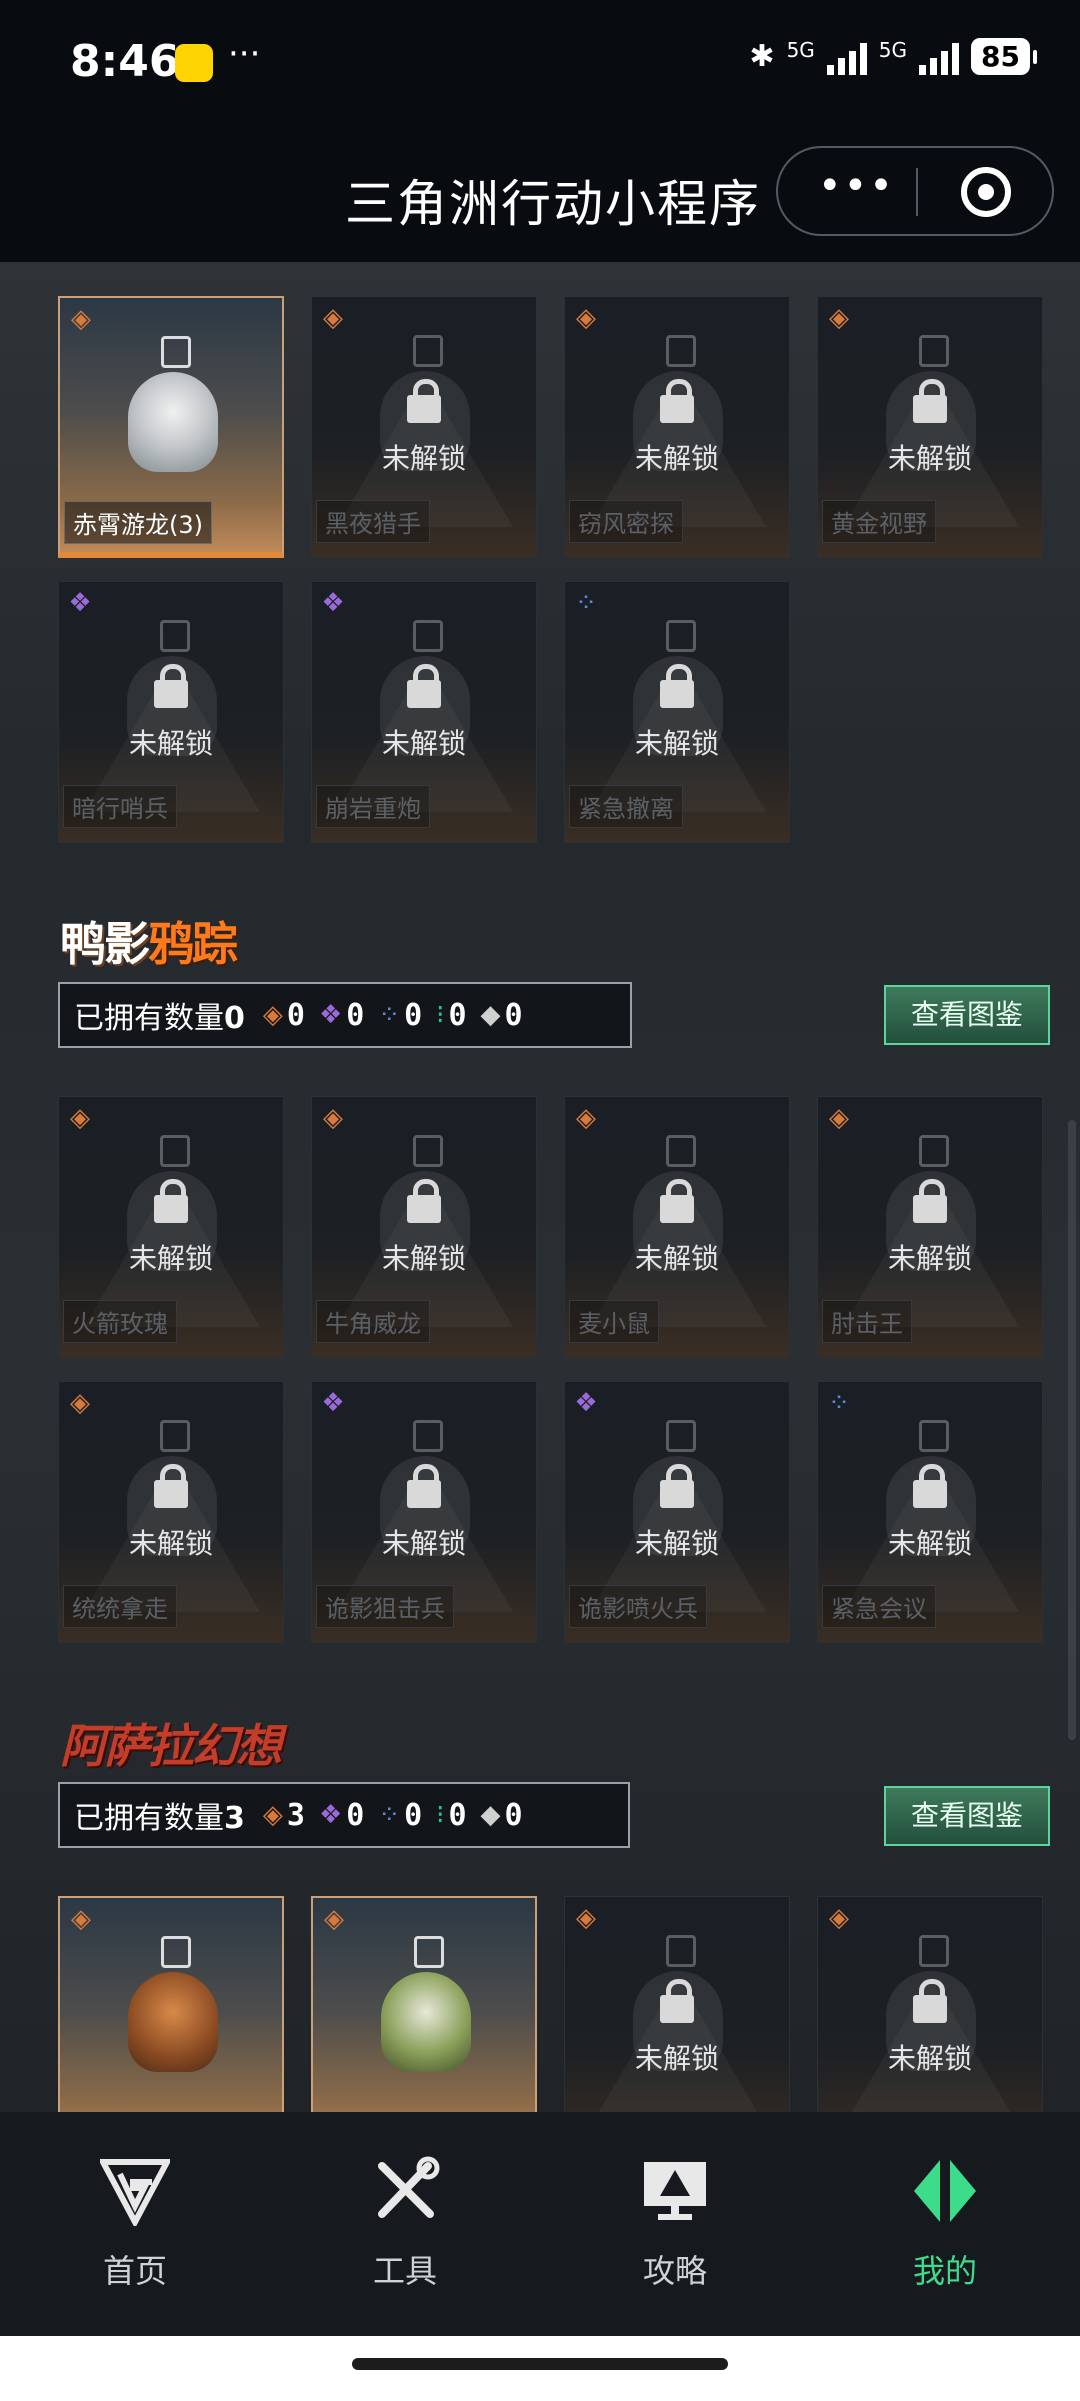 The width and height of the screenshot is (1080, 2401). I want to click on view-catalog-button-arab: 查看图鉴, so click(967, 1816).